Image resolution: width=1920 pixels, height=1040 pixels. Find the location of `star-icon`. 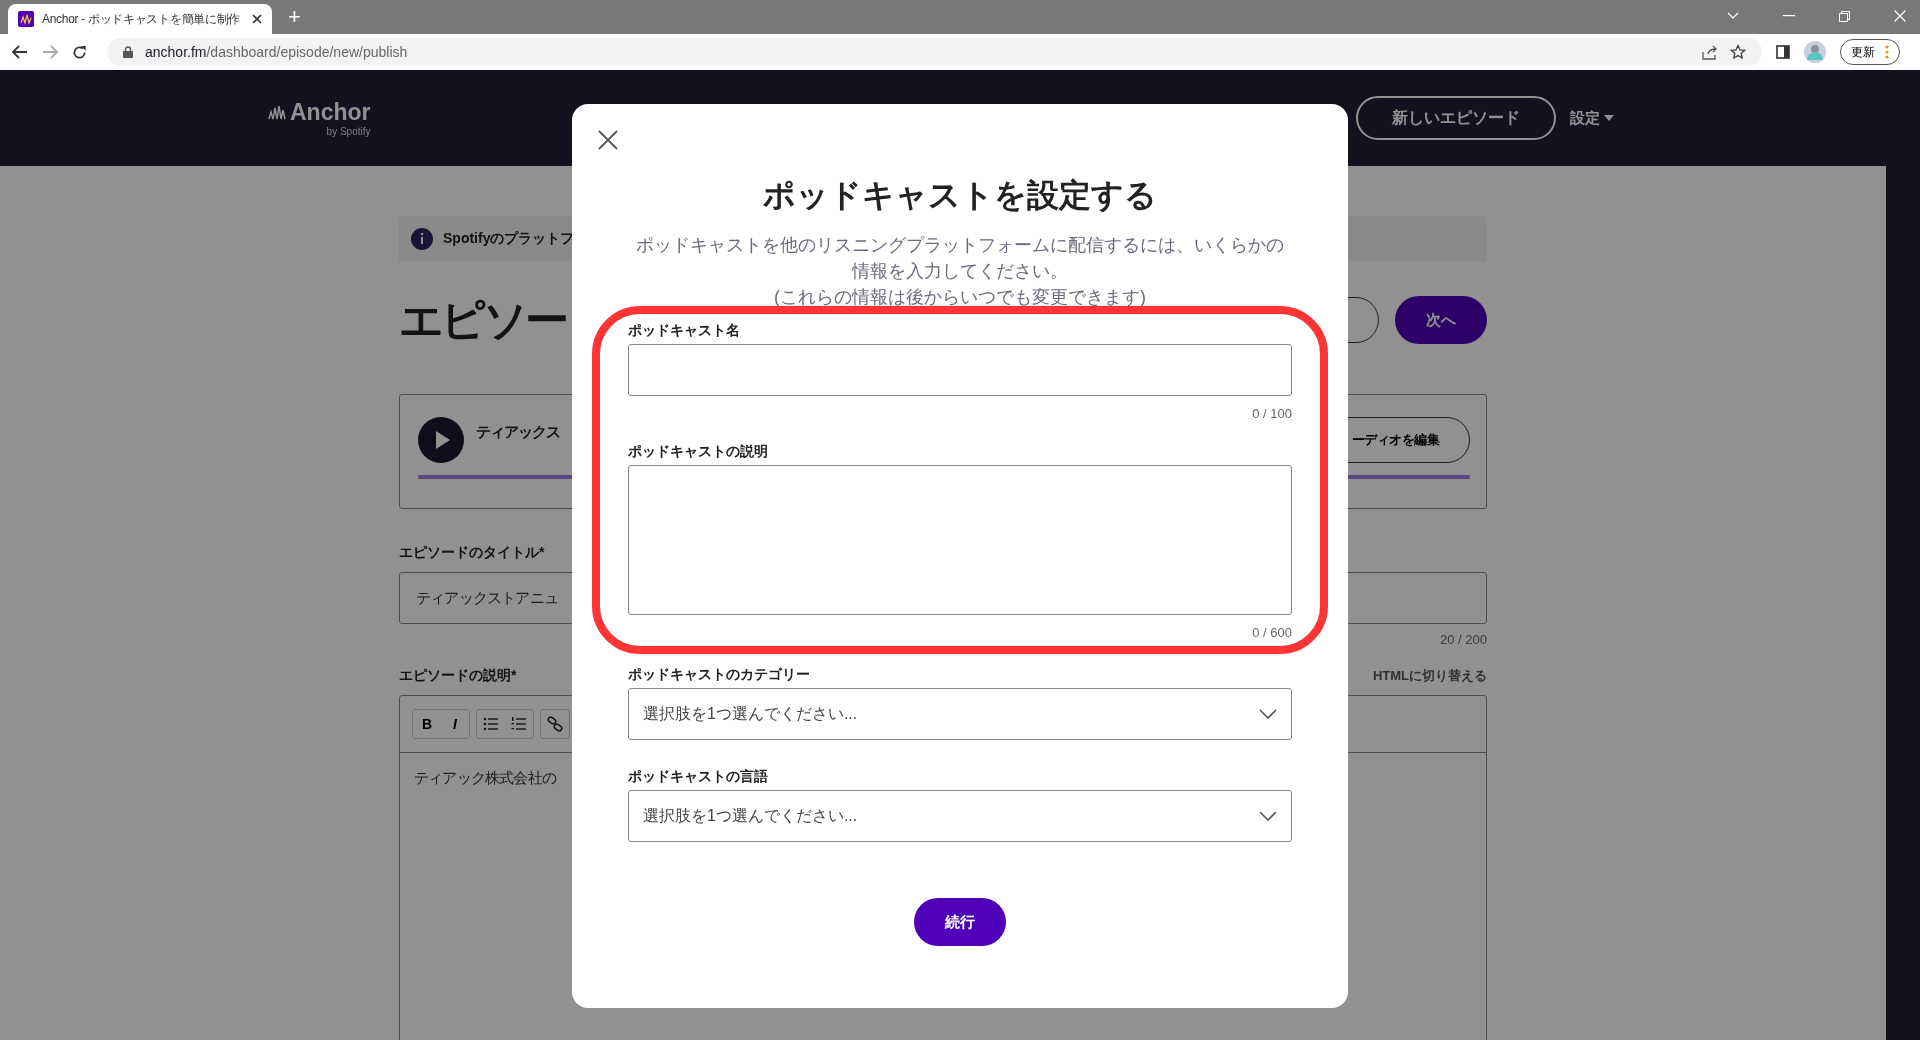

star-icon is located at coordinates (1738, 52).